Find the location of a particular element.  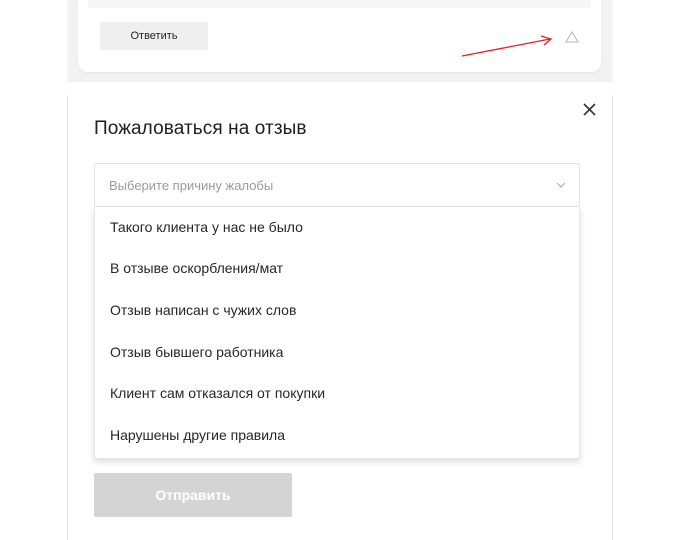

reason-option-other-rules: Нарушены другие правила is located at coordinates (337, 435).